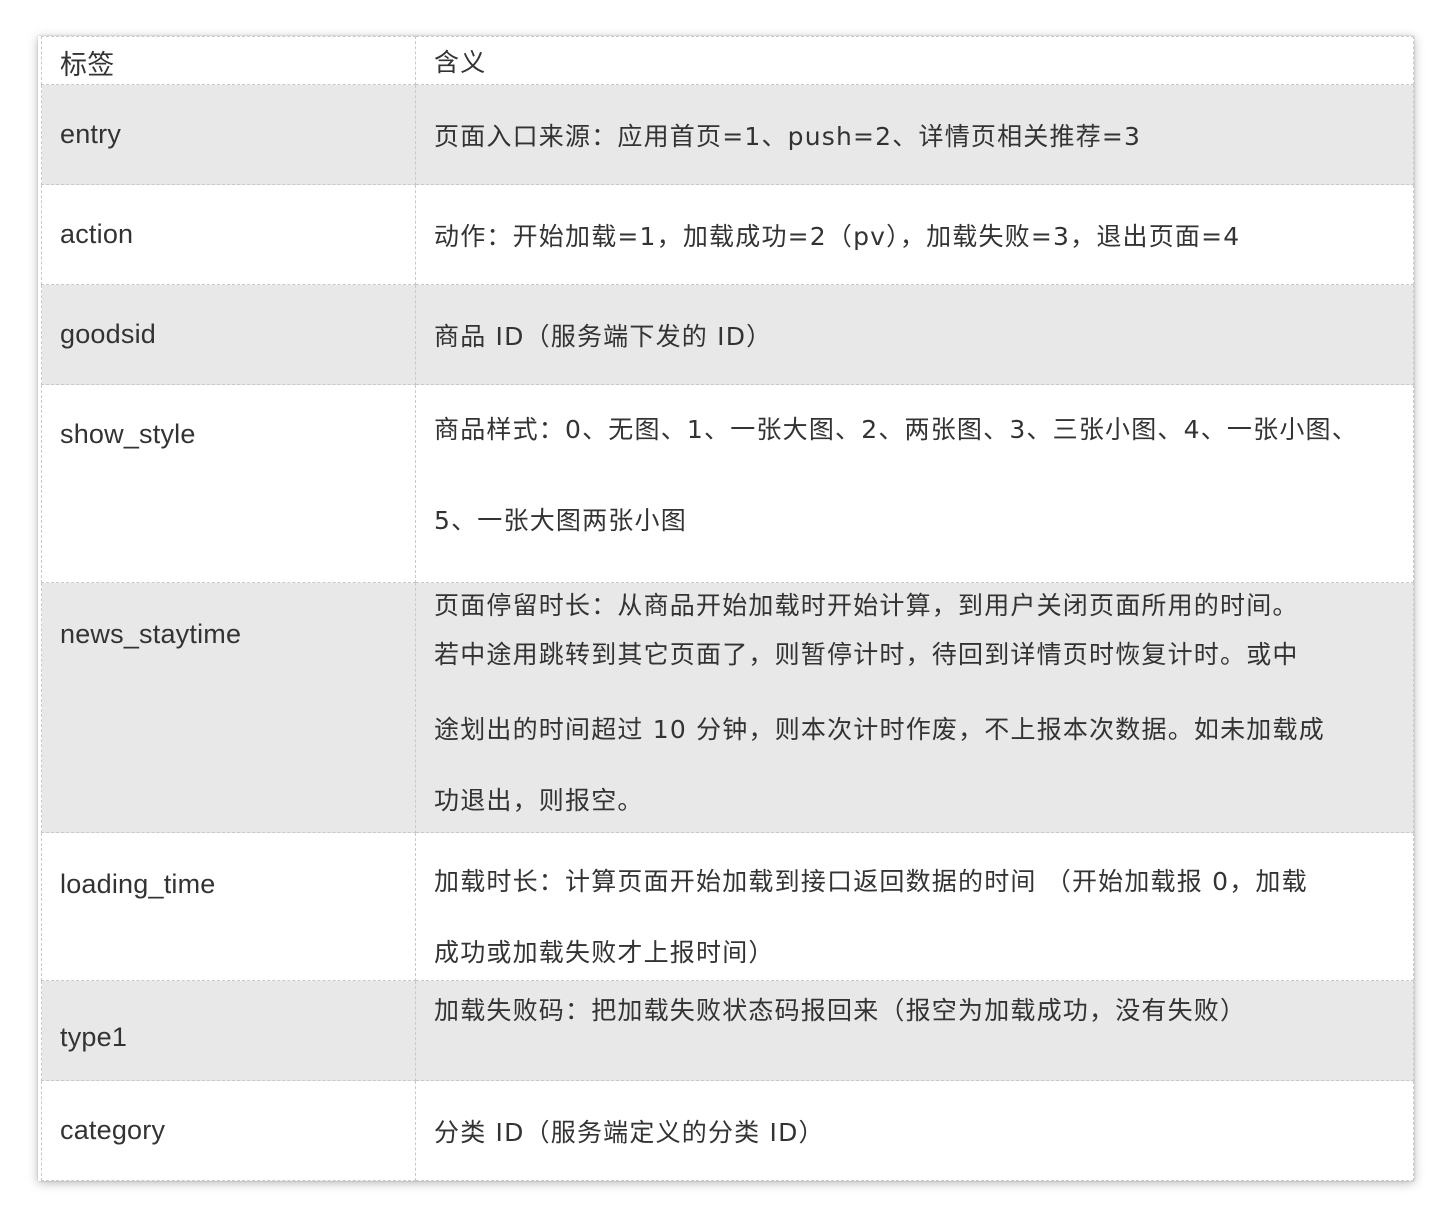  What do you see at coordinates (866, 654) in the screenshot?
I see `meaning-line: 若中途用跳转到其它页面了，则暂停计时，待回到详情页时恢复计时。或中` at bounding box center [866, 654].